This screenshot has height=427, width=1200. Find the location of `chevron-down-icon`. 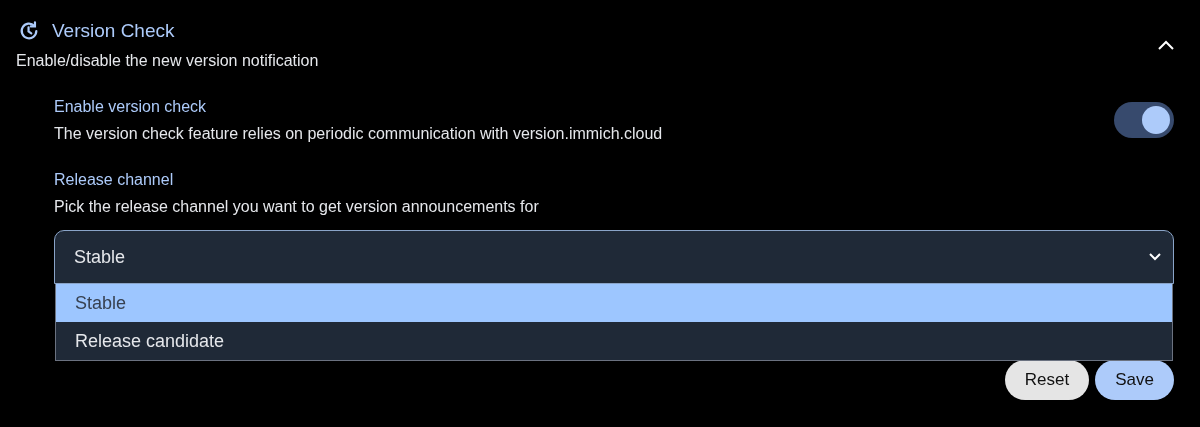

chevron-down-icon is located at coordinates (1155, 257).